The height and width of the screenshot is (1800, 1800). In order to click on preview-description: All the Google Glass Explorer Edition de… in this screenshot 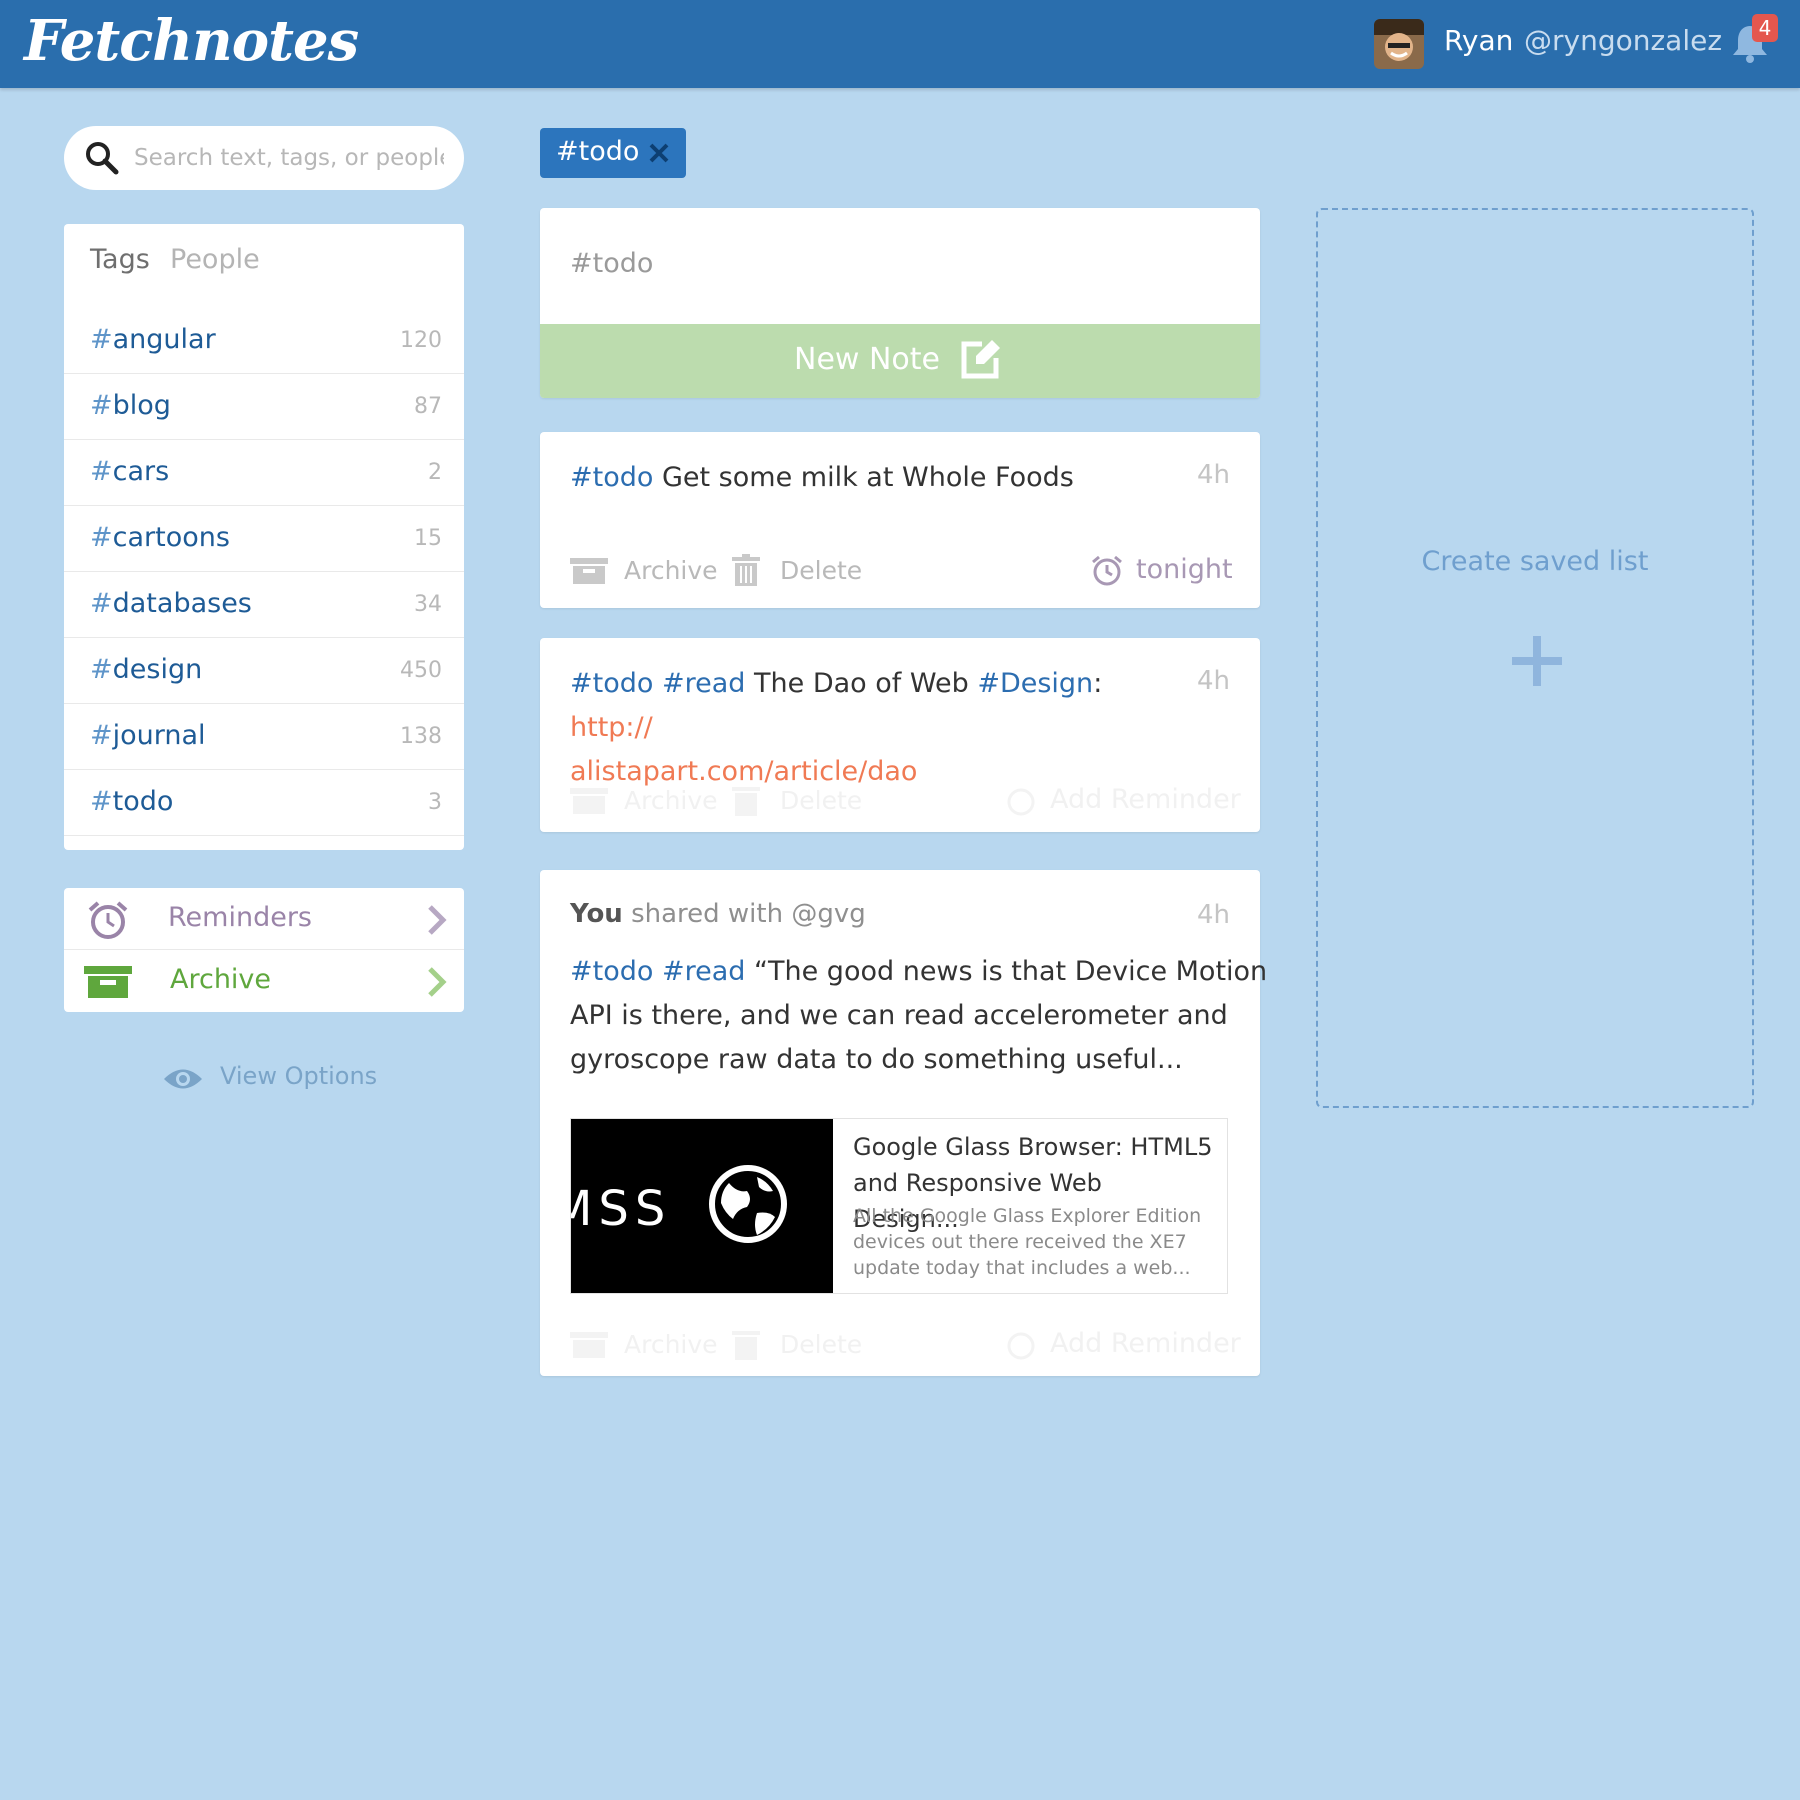, I will do `click(1027, 1242)`.